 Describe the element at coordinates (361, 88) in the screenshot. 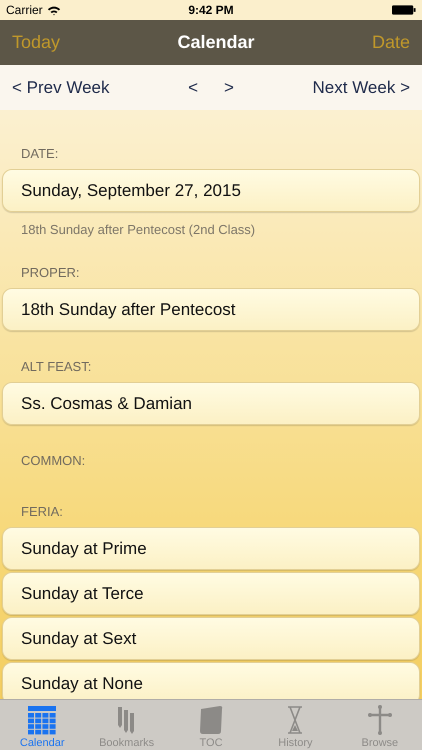

I see `next-week-button: Next Week >` at that location.